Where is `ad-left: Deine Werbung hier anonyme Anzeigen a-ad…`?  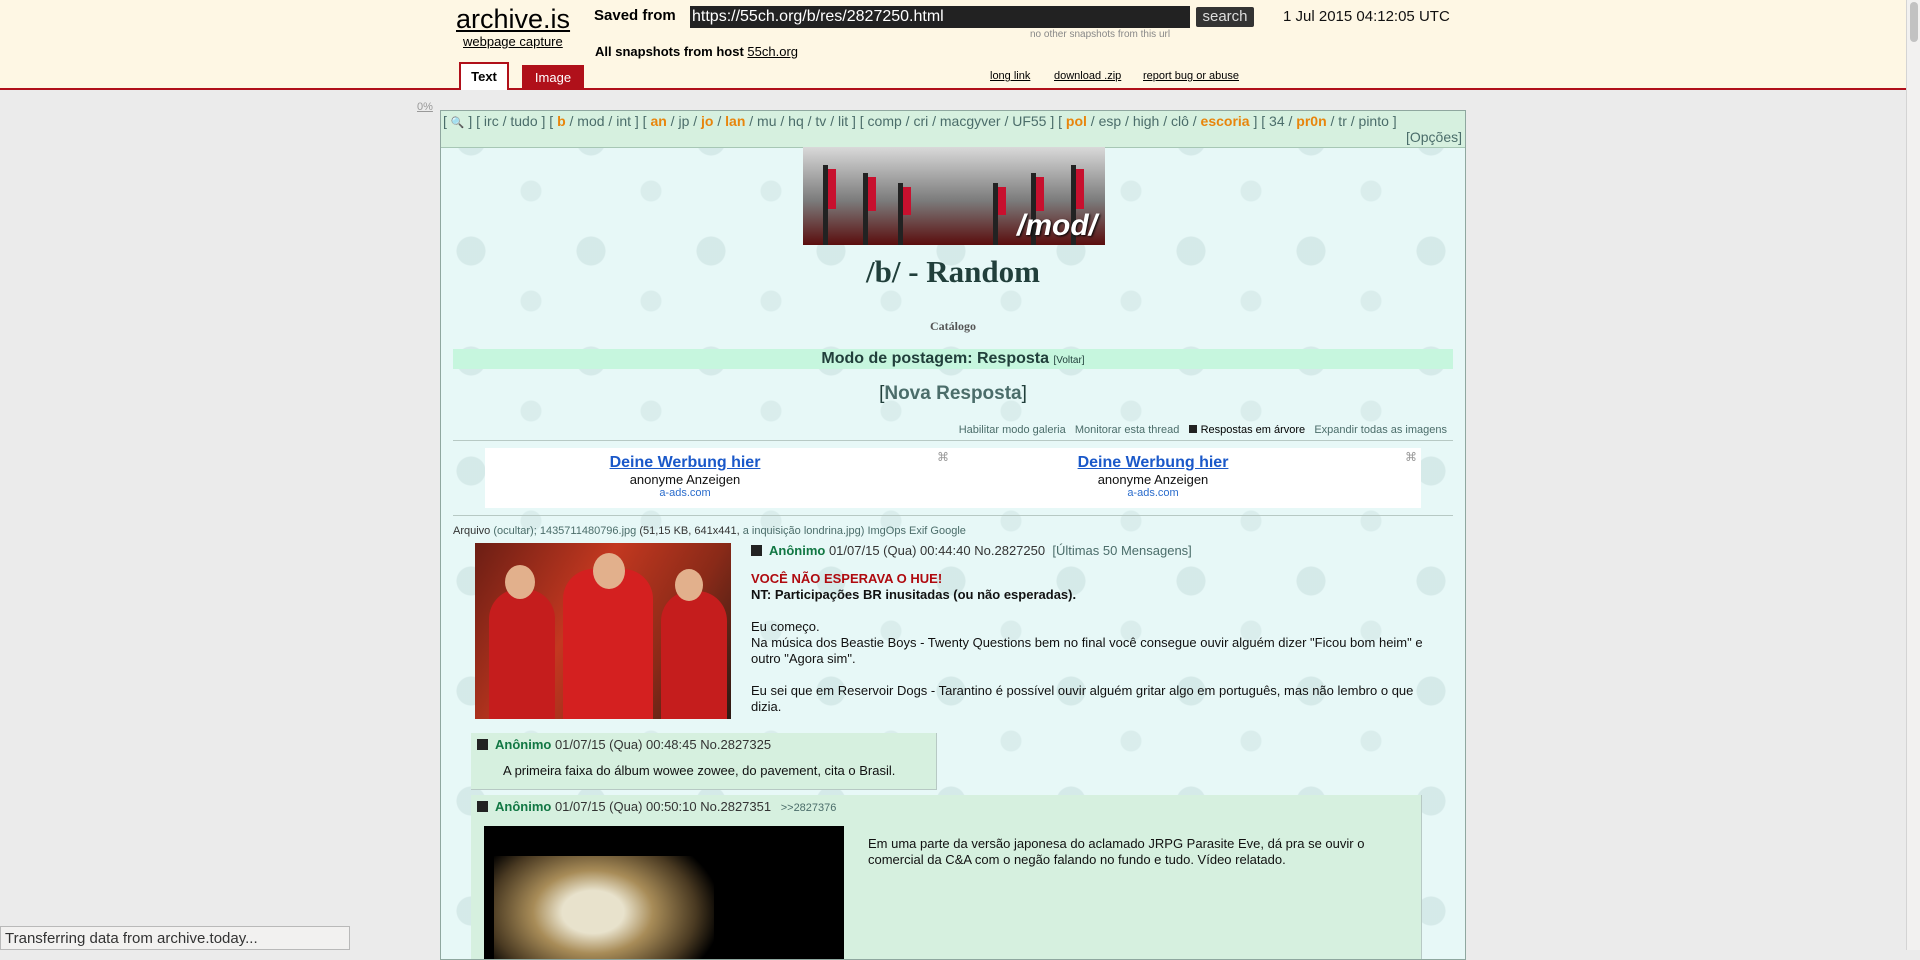 ad-left: Deine Werbung hier anonyme Anzeigen a-ad… is located at coordinates (685, 476).